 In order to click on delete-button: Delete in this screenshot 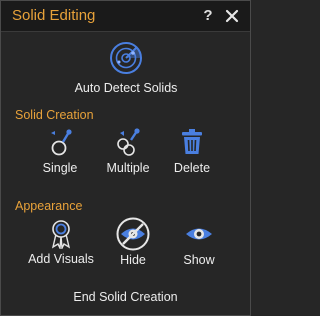, I will do `click(192, 151)`.